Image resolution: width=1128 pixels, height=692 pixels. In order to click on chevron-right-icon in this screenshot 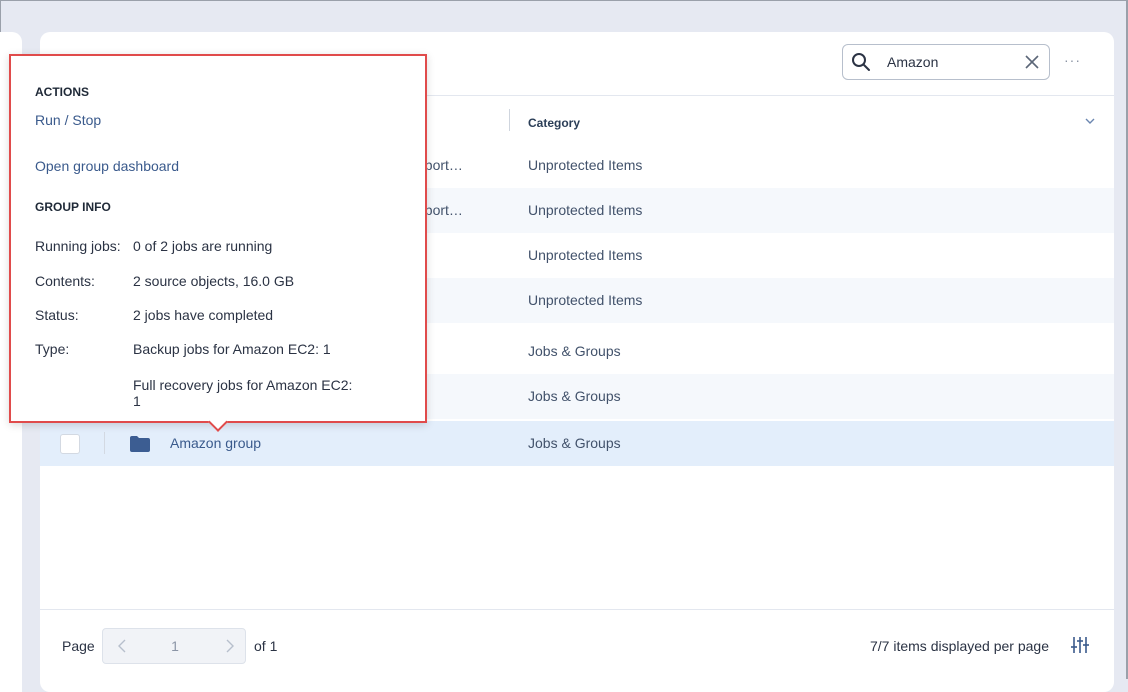, I will do `click(230, 646)`.